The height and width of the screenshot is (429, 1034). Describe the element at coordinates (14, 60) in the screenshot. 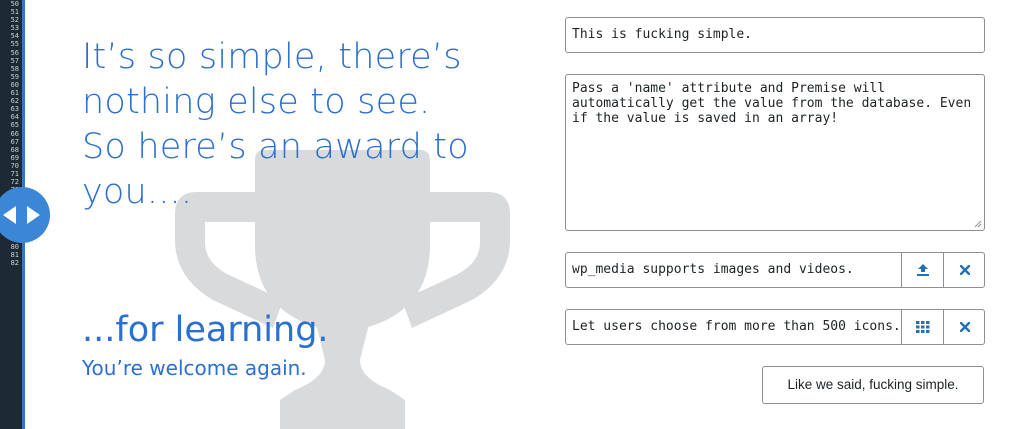

I see `line-number: 57` at that location.